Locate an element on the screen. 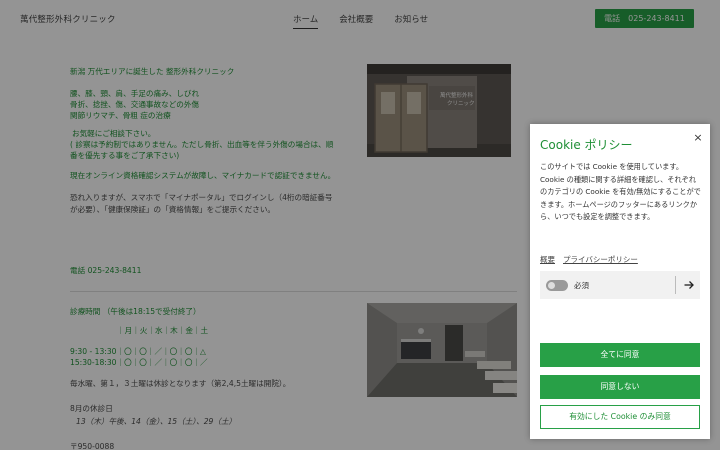 Image resolution: width=720 pixels, height=450 pixels. accept-selected-button: 有効にした Cookie のみ同意 is located at coordinates (620, 417).